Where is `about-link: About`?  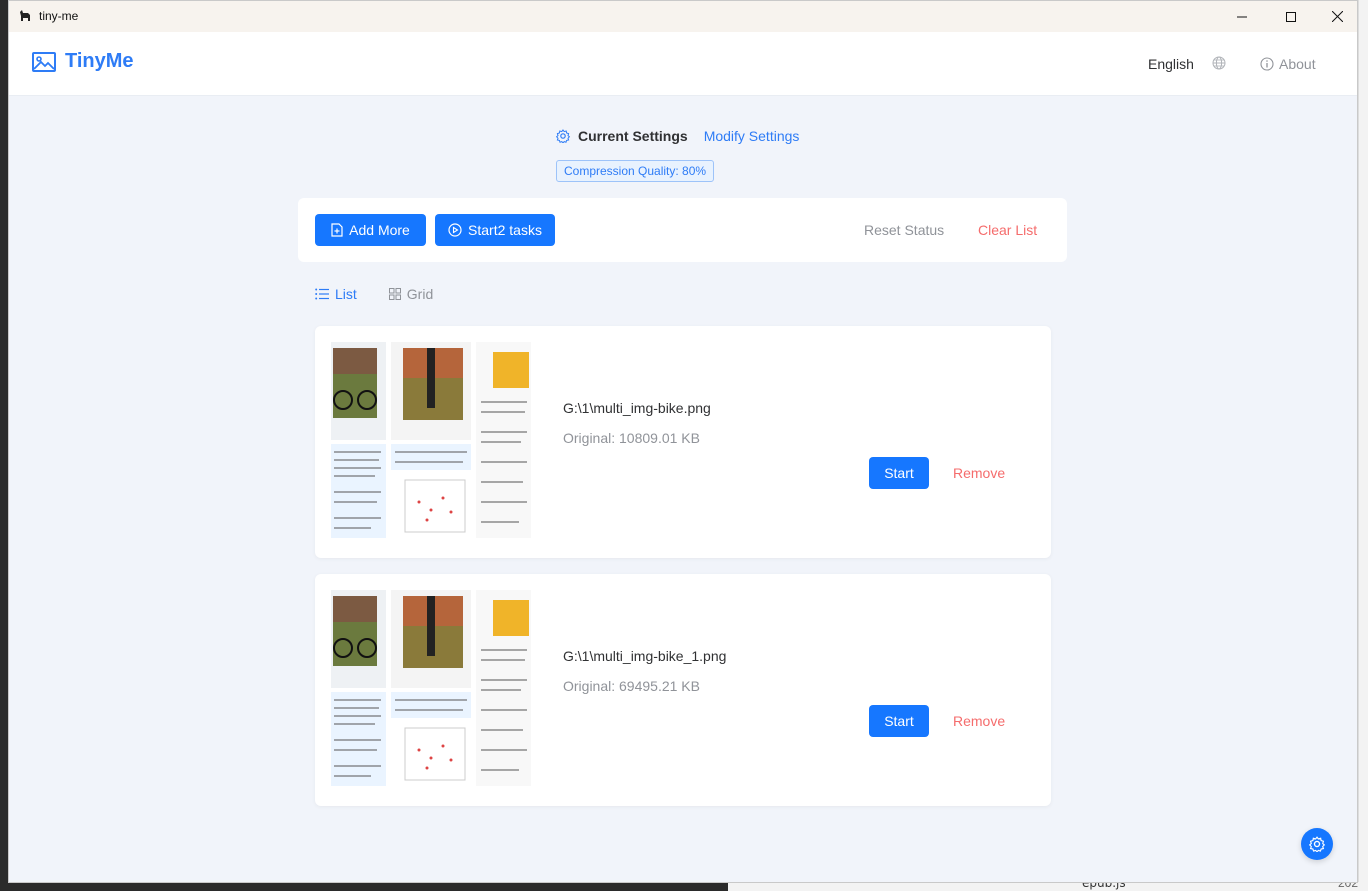 about-link: About is located at coordinates (1288, 64).